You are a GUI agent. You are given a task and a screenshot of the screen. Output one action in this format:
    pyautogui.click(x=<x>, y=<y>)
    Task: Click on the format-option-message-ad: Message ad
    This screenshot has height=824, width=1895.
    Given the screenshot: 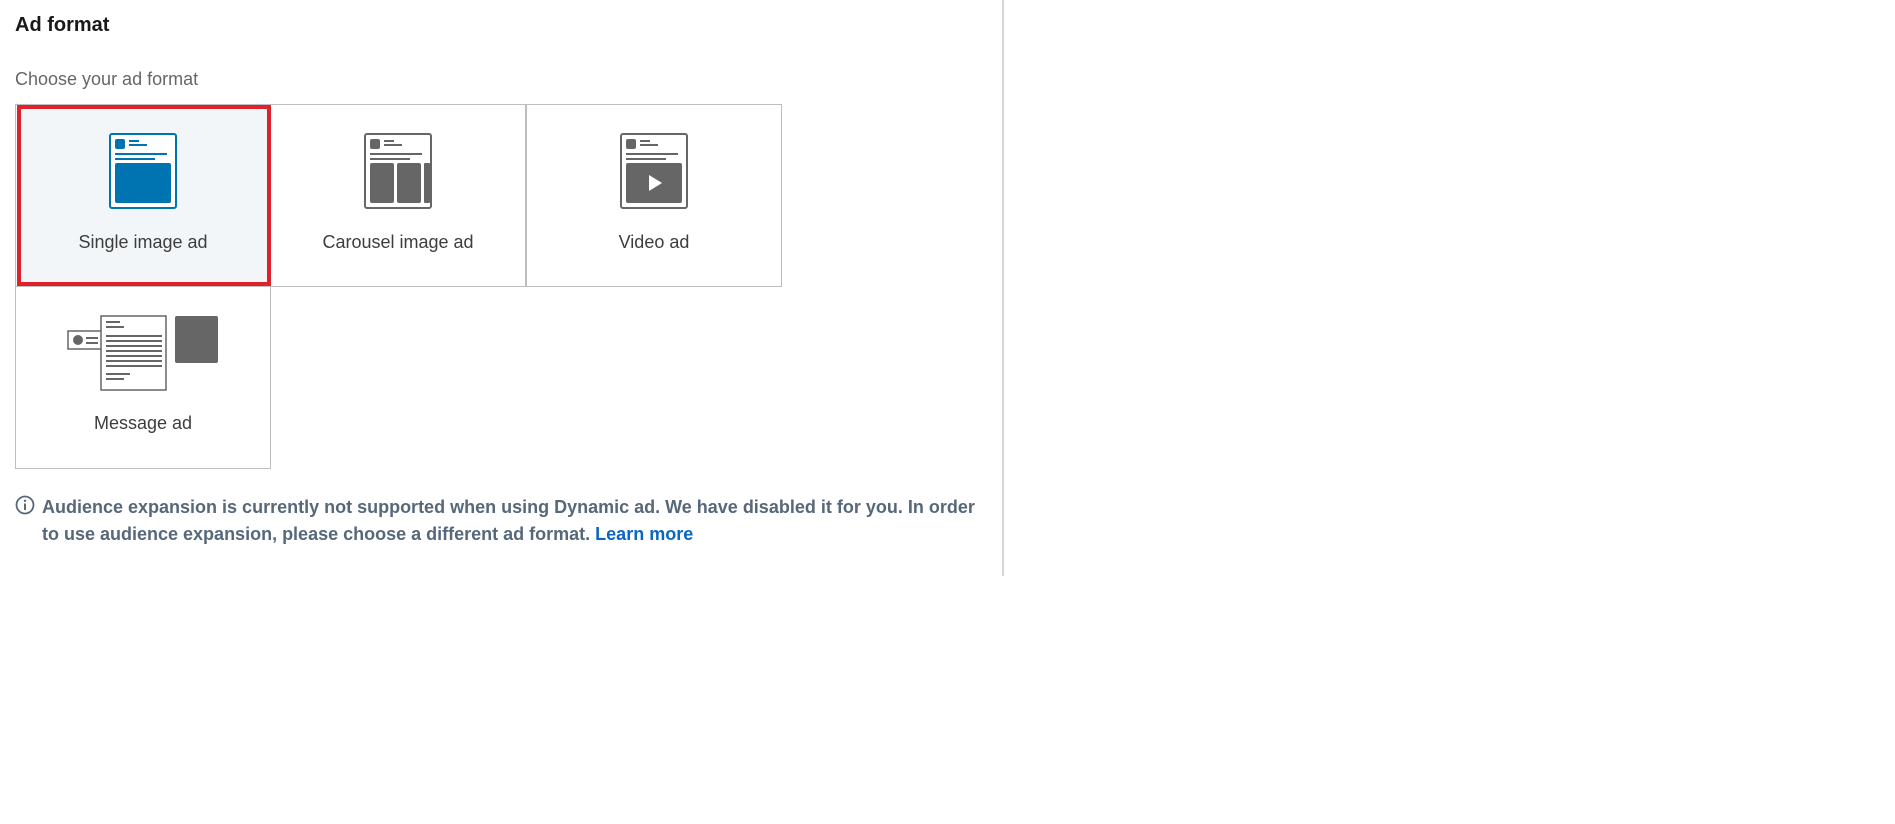 What is the action you would take?
    pyautogui.click(x=143, y=377)
    